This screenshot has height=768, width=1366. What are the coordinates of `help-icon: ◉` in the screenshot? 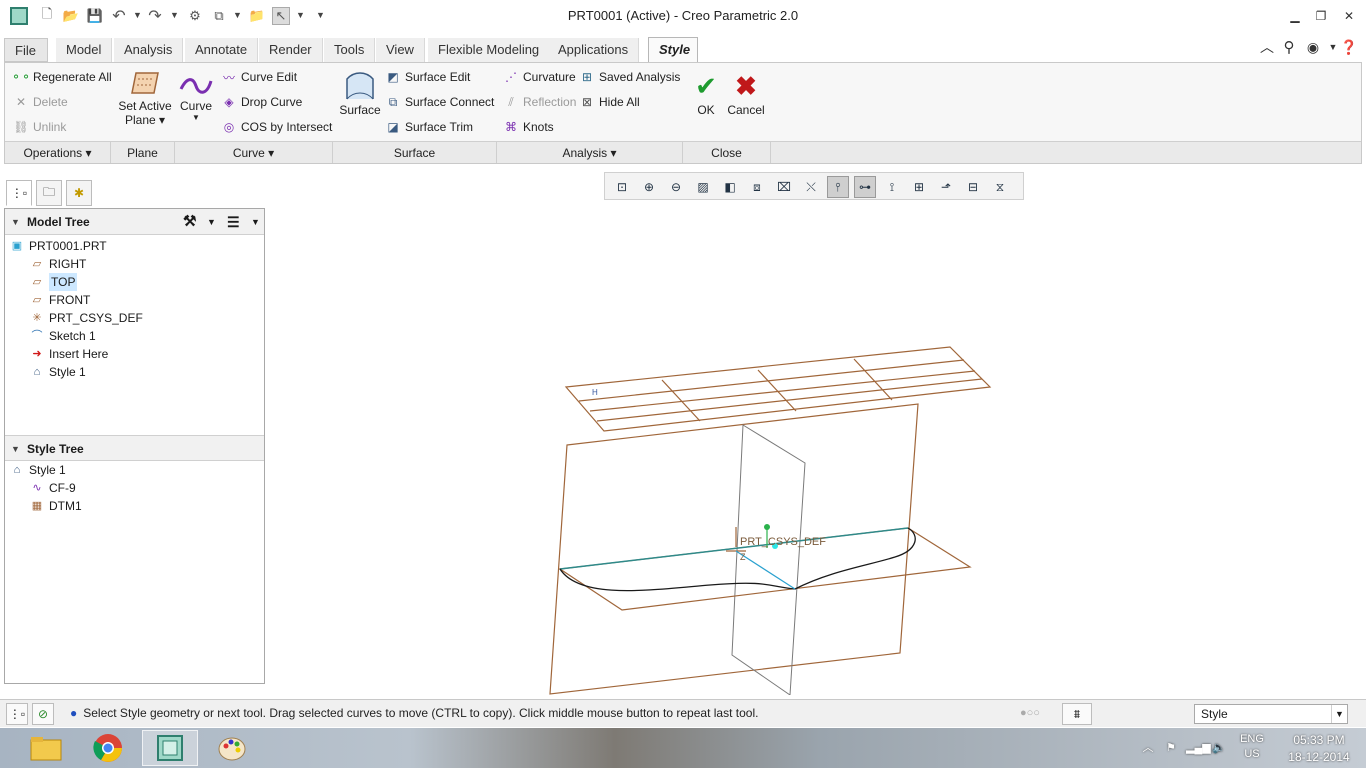 It's located at (1313, 47).